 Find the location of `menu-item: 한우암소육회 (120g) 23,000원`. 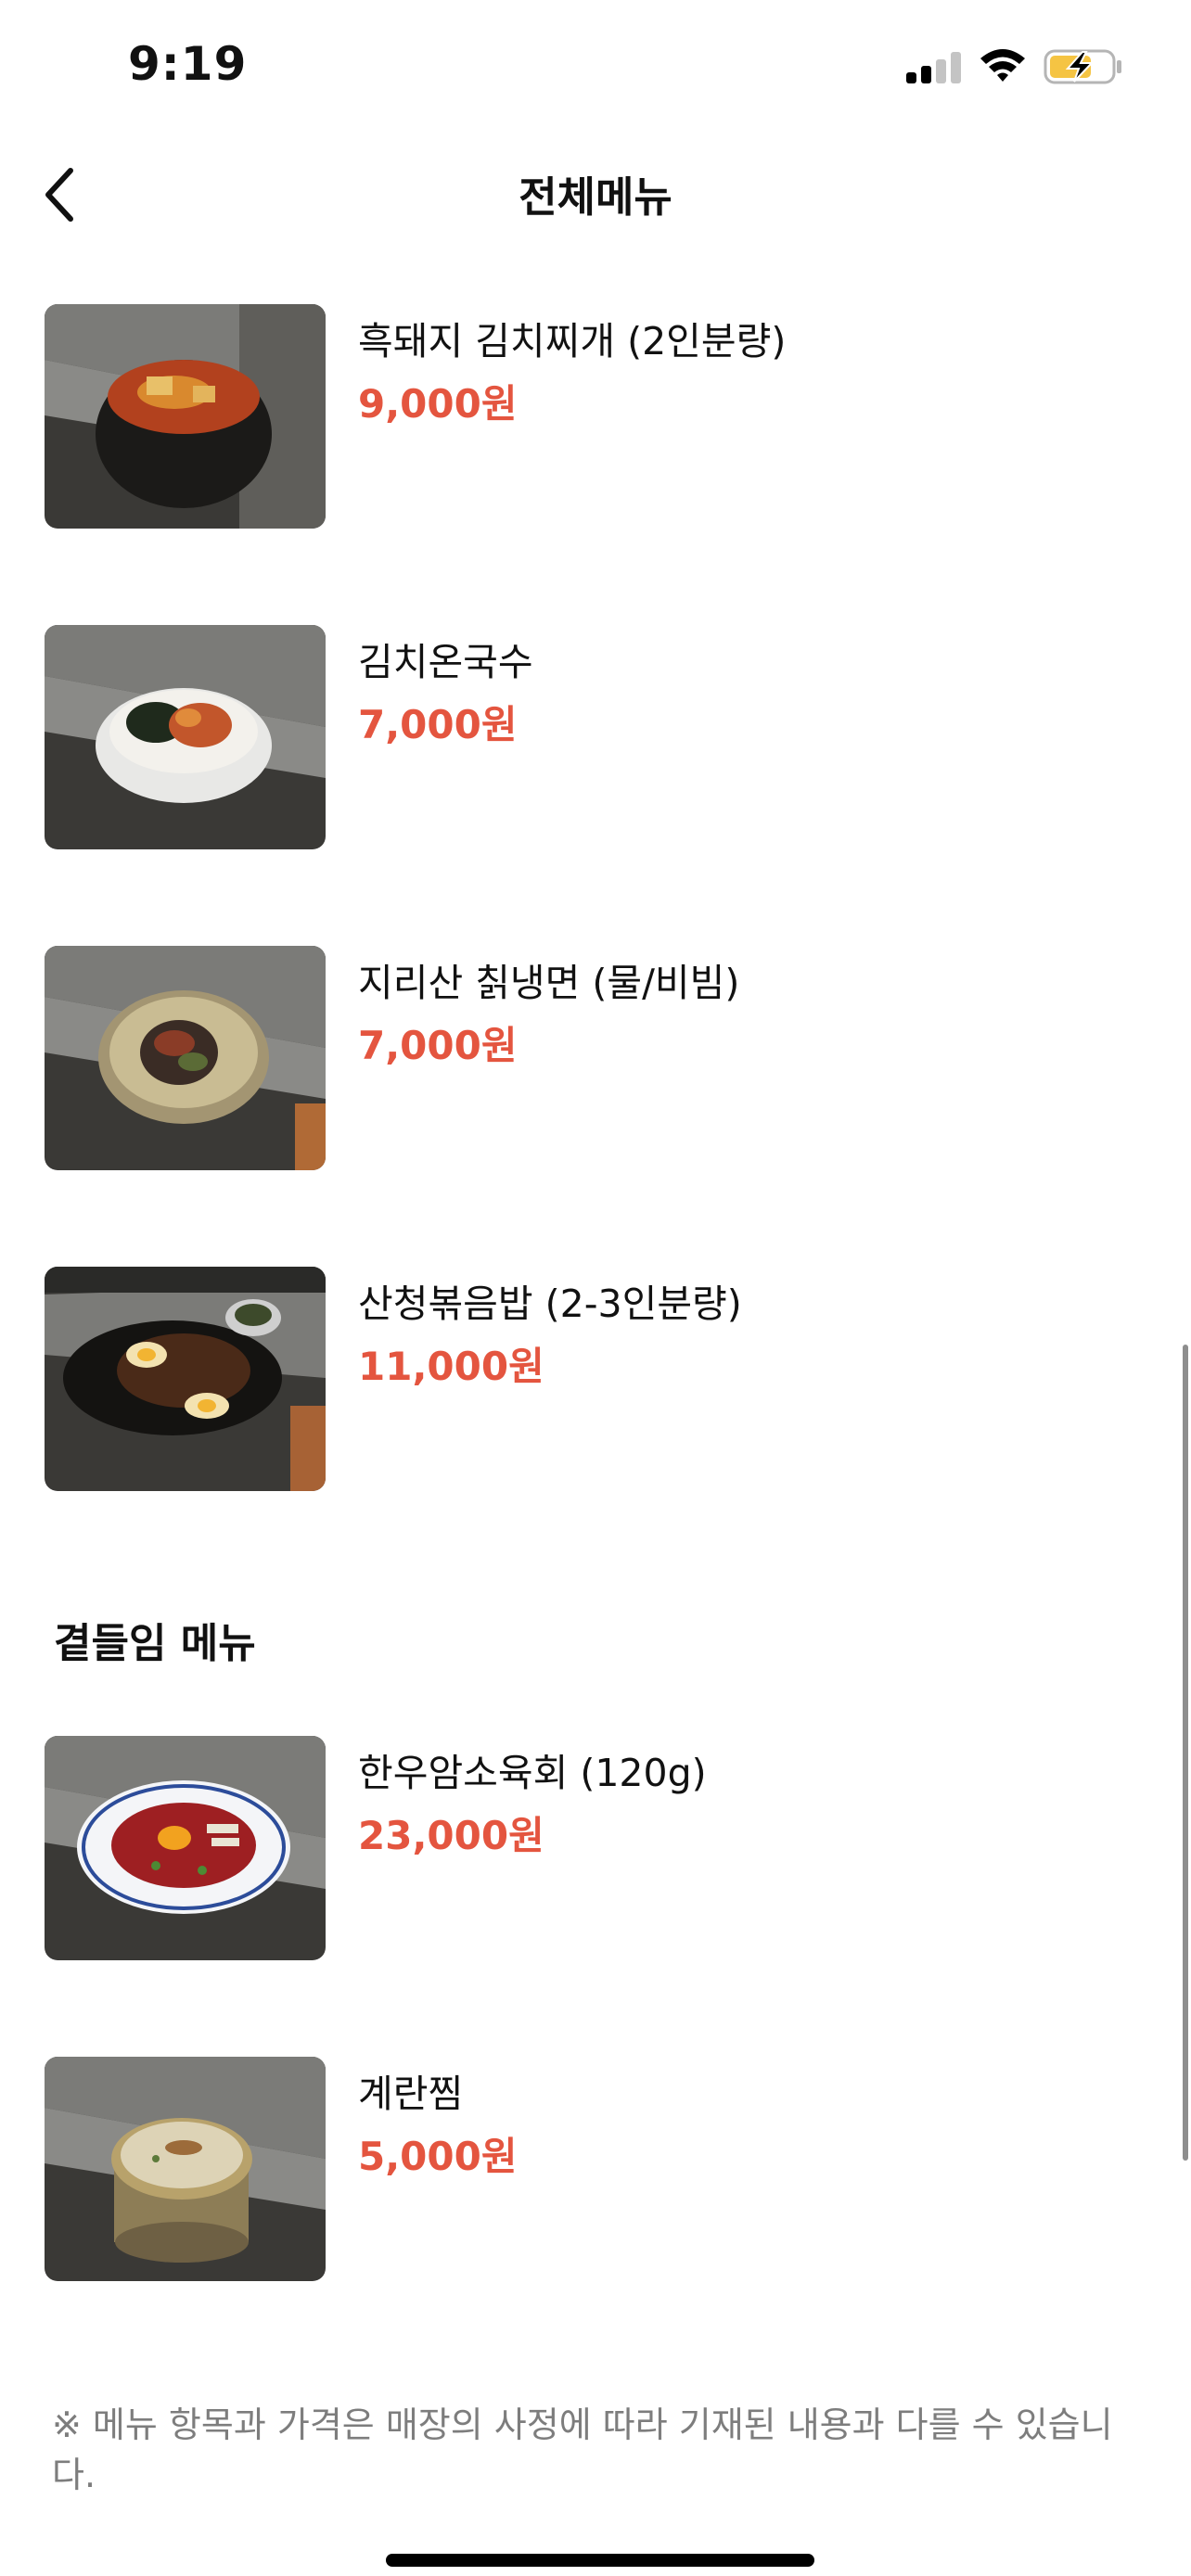

menu-item: 한우암소육회 (120g) 23,000원 is located at coordinates (597, 1849).